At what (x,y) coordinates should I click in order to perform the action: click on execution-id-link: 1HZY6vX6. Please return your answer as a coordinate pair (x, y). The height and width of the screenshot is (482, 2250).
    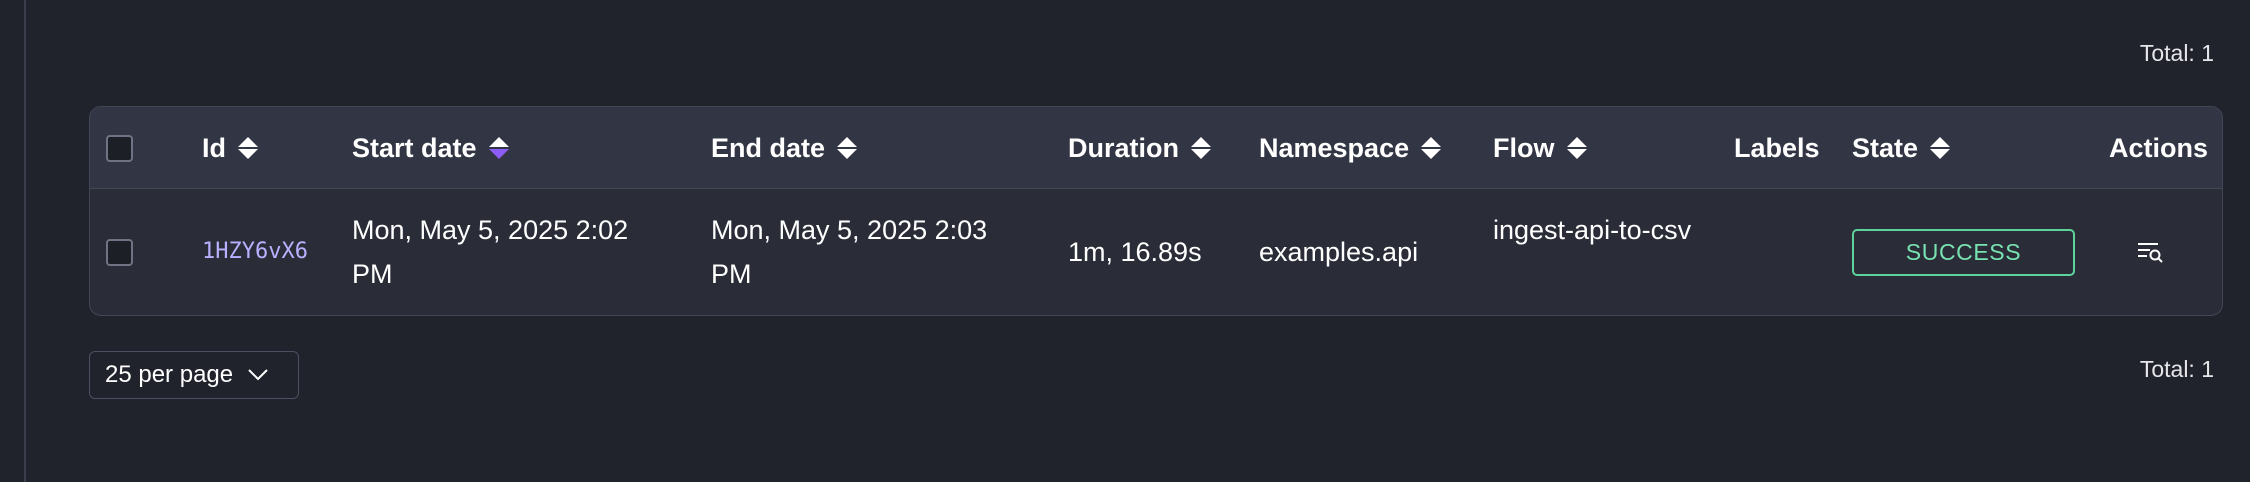
    Looking at the image, I should click on (255, 252).